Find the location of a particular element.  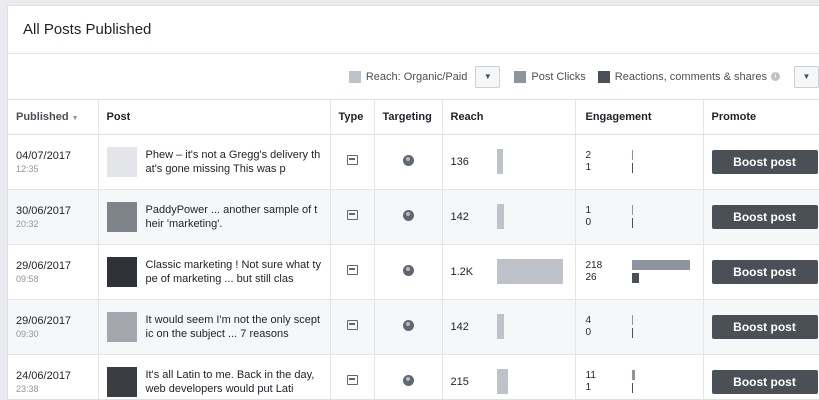

engagement-cell: 2 1 is located at coordinates (639, 162).